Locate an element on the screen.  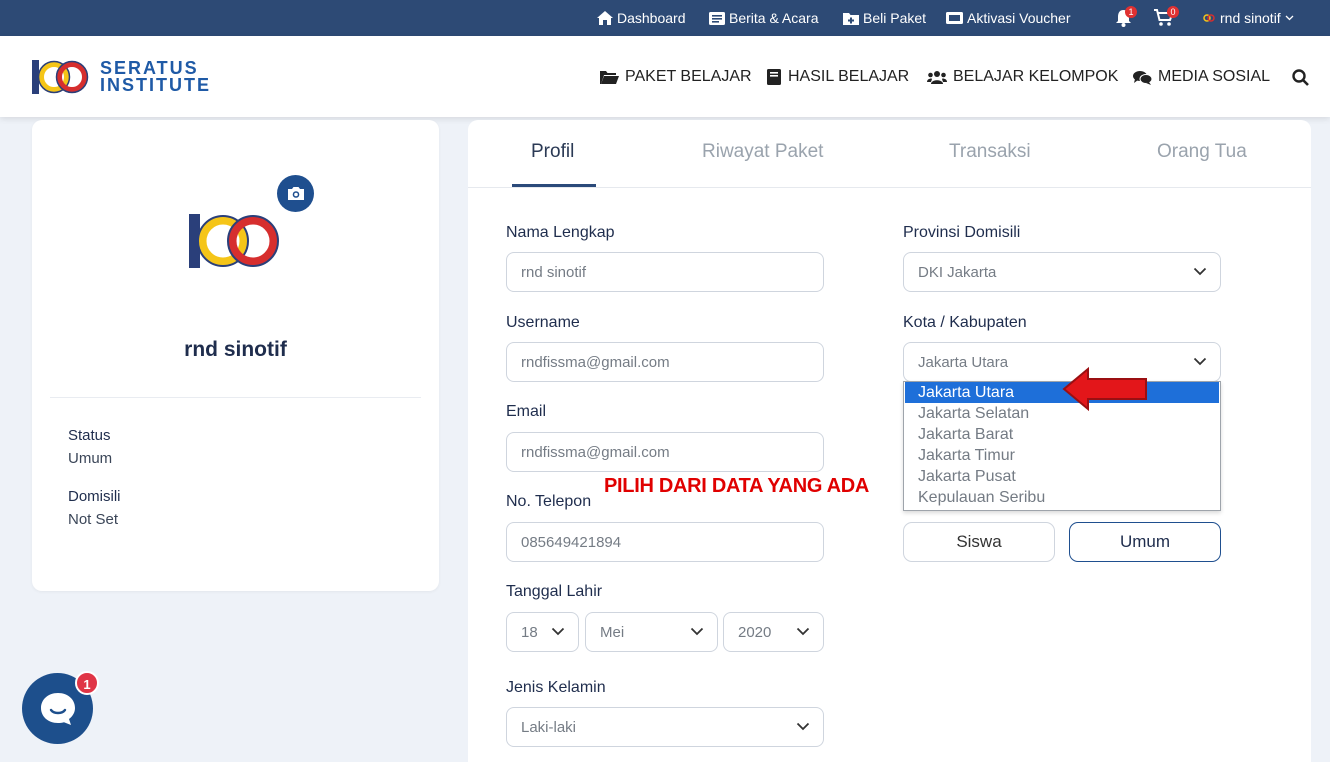
camera-icon is located at coordinates (295, 193).